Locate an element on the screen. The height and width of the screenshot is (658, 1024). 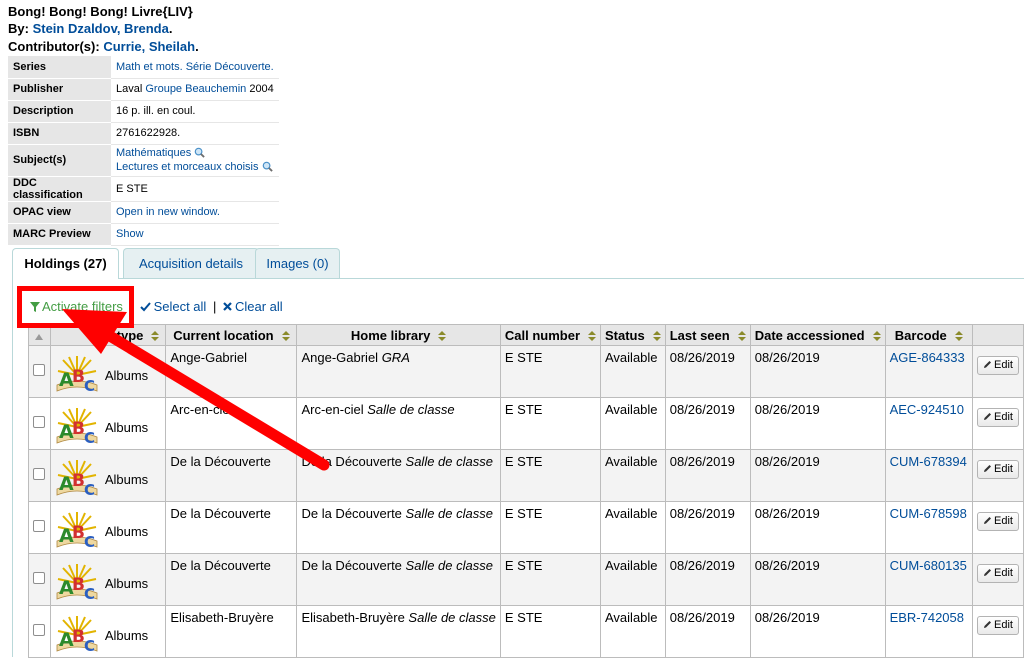
author-link: Stein Dzaldov, Brenda is located at coordinates (101, 28).